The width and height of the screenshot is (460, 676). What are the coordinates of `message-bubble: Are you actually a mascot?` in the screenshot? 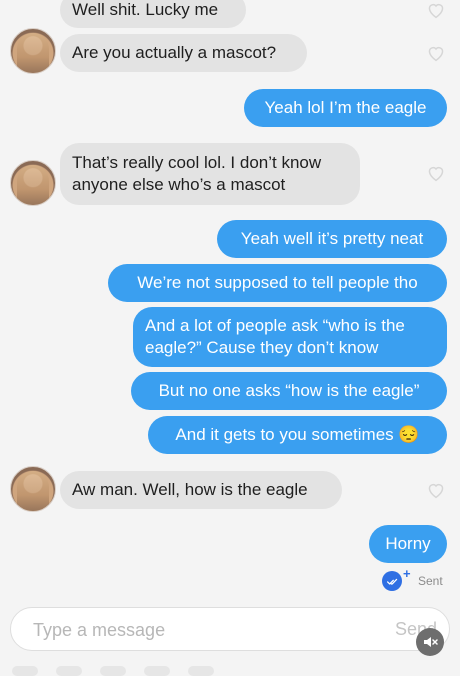 It's located at (183, 53).